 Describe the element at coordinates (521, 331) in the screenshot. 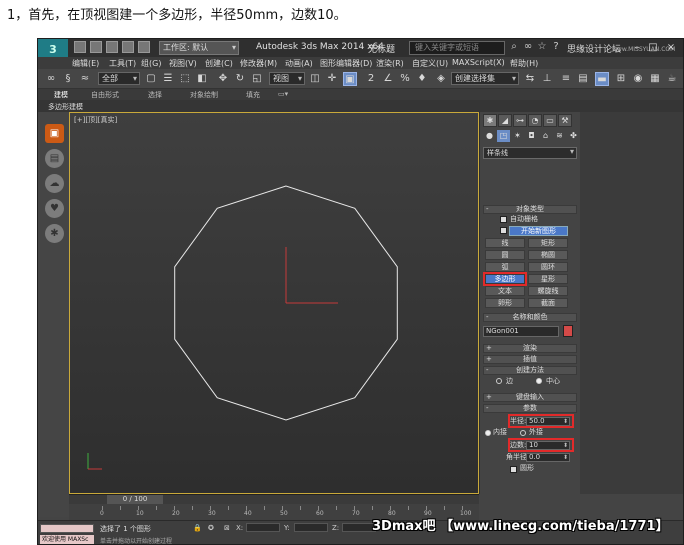

I see `object-name-input: NGon001` at that location.